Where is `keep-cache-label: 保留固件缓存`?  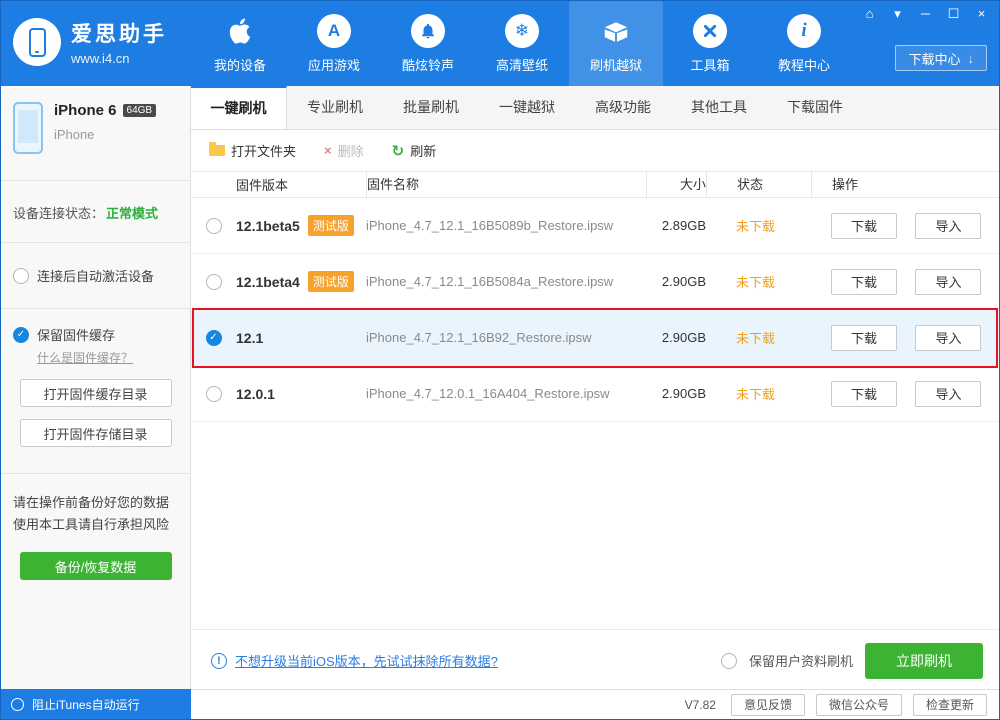 keep-cache-label: 保留固件缓存 is located at coordinates (76, 335).